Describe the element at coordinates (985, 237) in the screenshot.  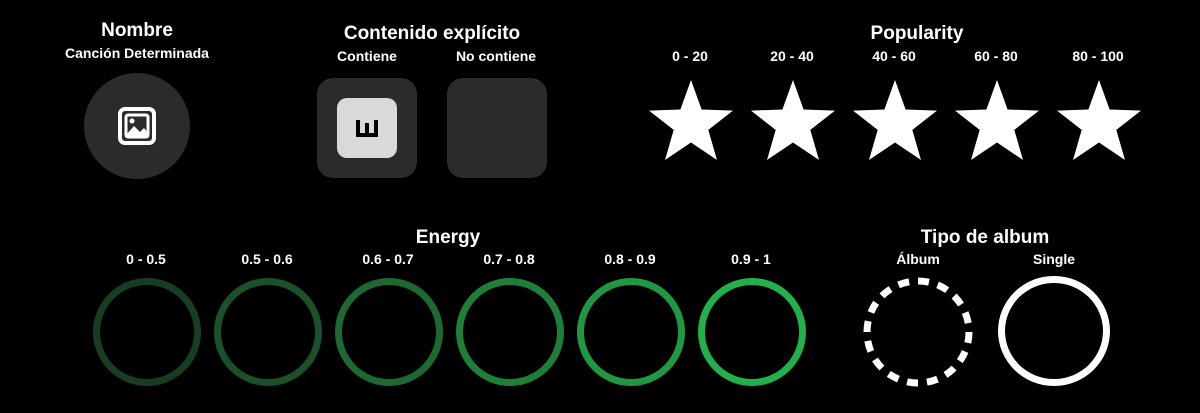
I see `tipo-album-title: Tipo de album` at that location.